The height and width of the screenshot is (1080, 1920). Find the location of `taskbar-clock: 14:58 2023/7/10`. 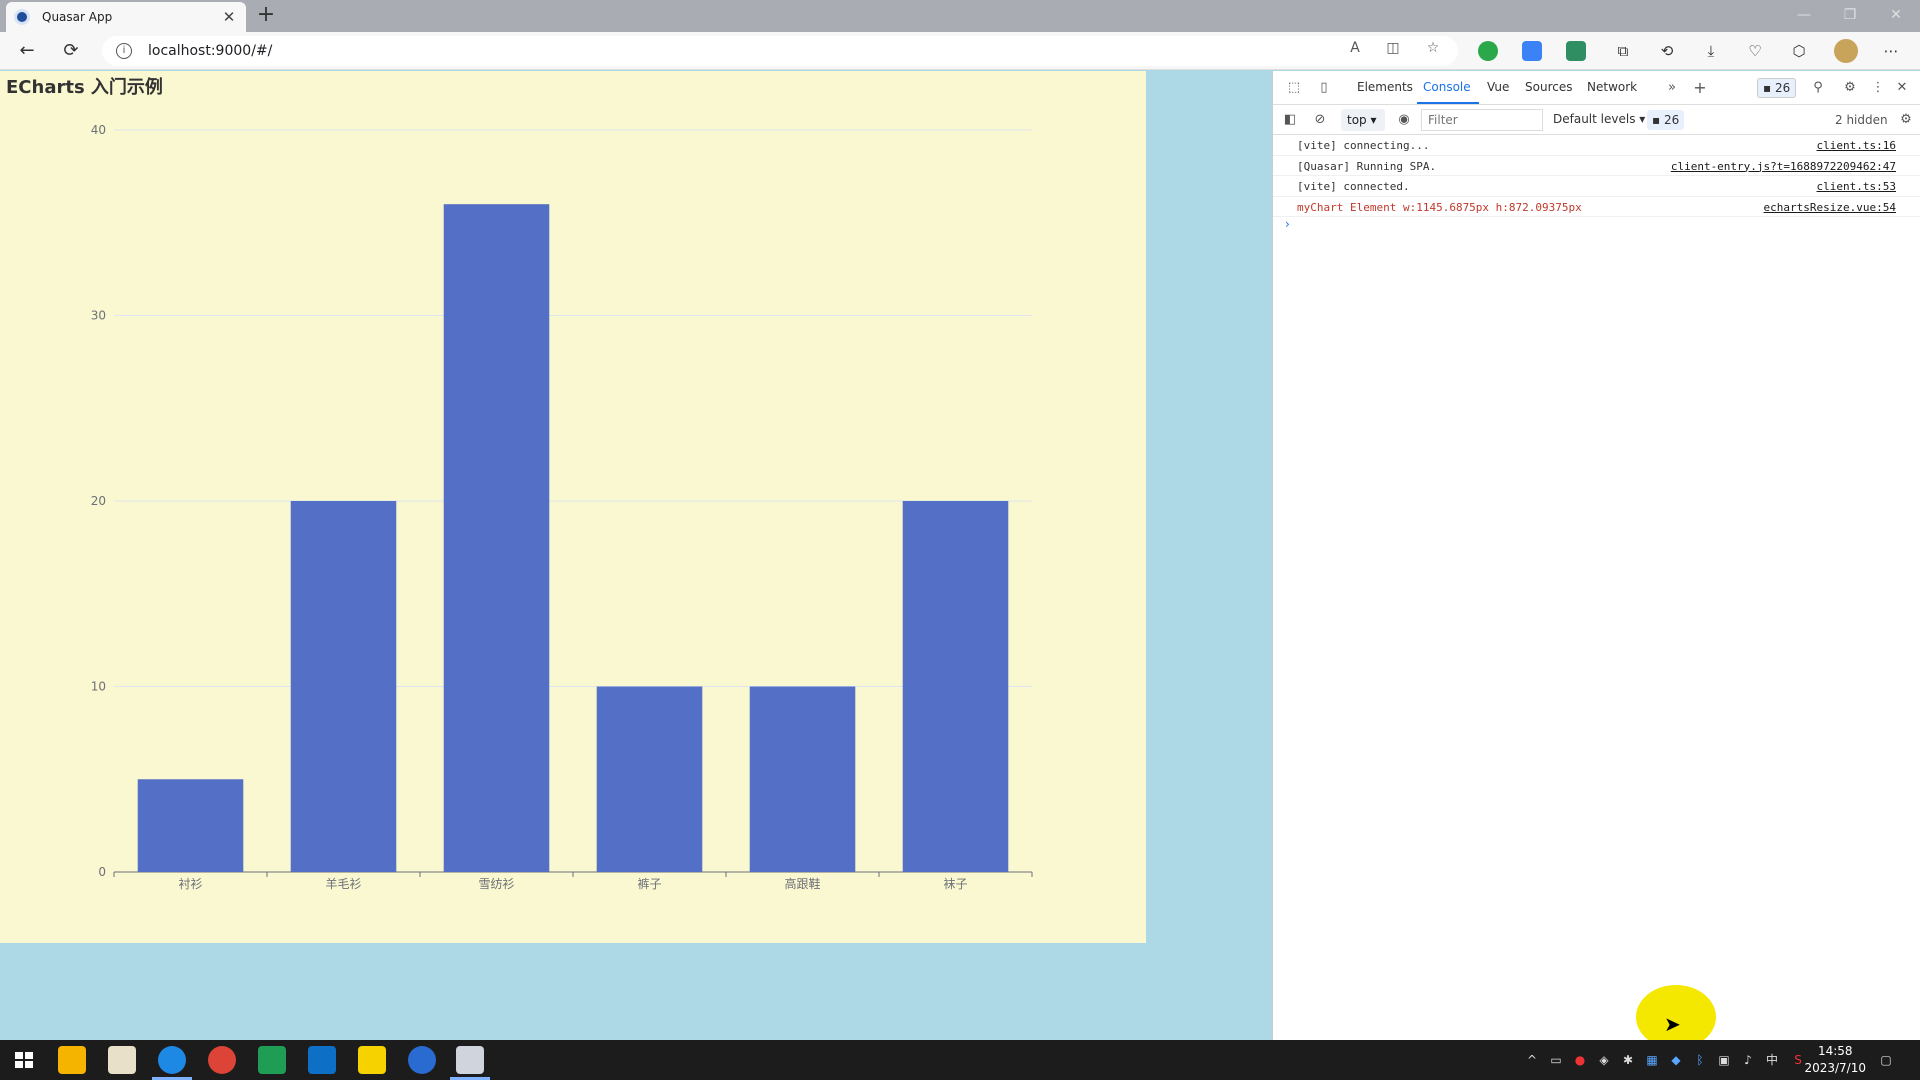

taskbar-clock: 14:58 2023/7/10 is located at coordinates (1835, 1060).